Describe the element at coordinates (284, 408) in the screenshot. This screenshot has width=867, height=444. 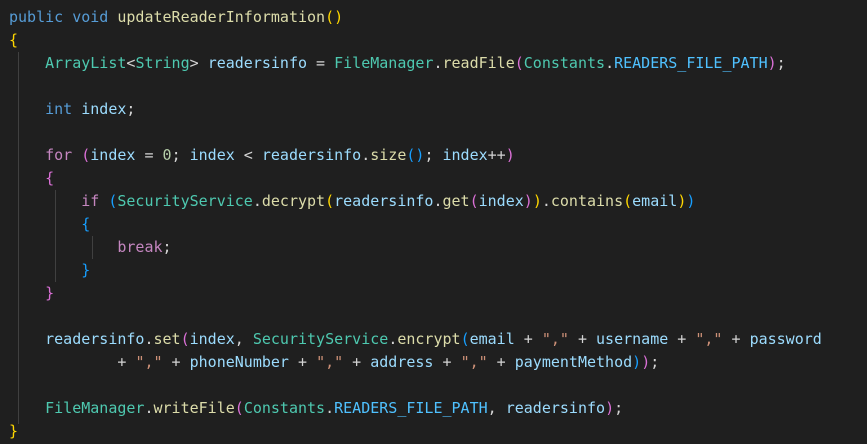
I see `code-token: Constants` at that location.